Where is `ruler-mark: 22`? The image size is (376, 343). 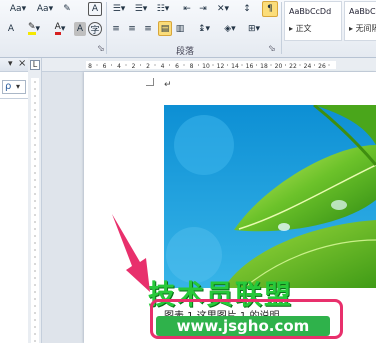 ruler-mark: 22 is located at coordinates (293, 66).